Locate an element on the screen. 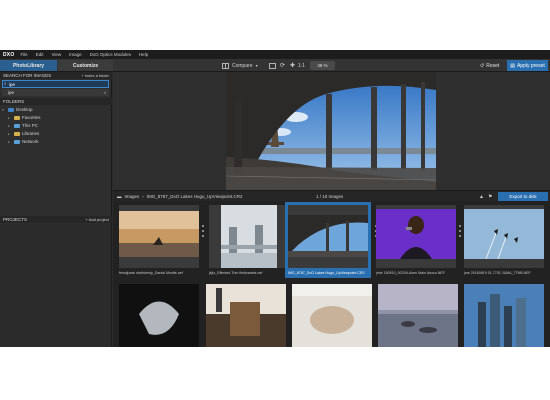 This screenshot has width=550, height=400. index-folder-link: + index a folder is located at coordinates (95, 75).